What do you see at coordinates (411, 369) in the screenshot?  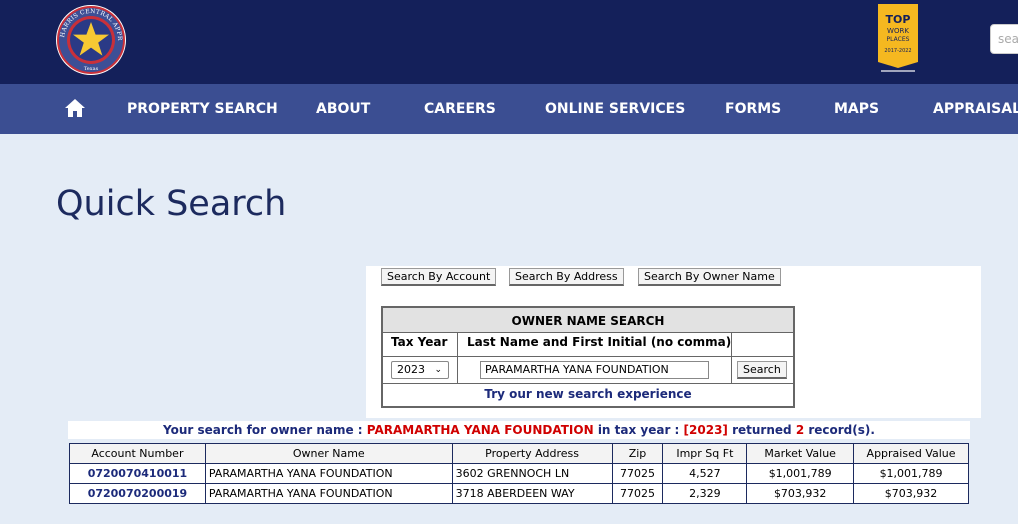 I see `tax-year-value: 2023` at bounding box center [411, 369].